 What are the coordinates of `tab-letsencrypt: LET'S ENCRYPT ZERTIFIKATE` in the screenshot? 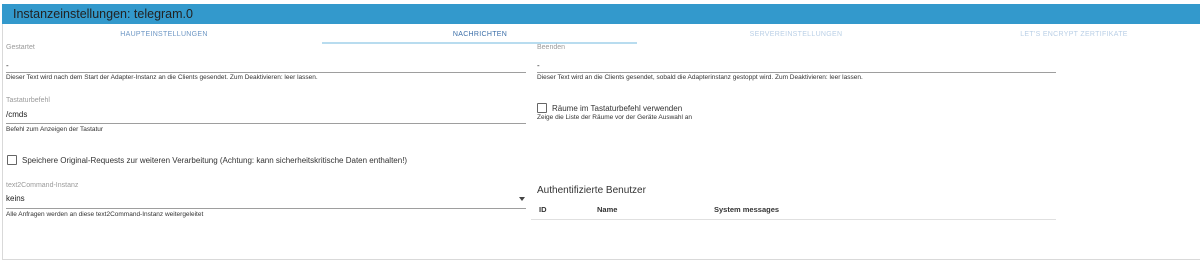 It's located at (1074, 37).